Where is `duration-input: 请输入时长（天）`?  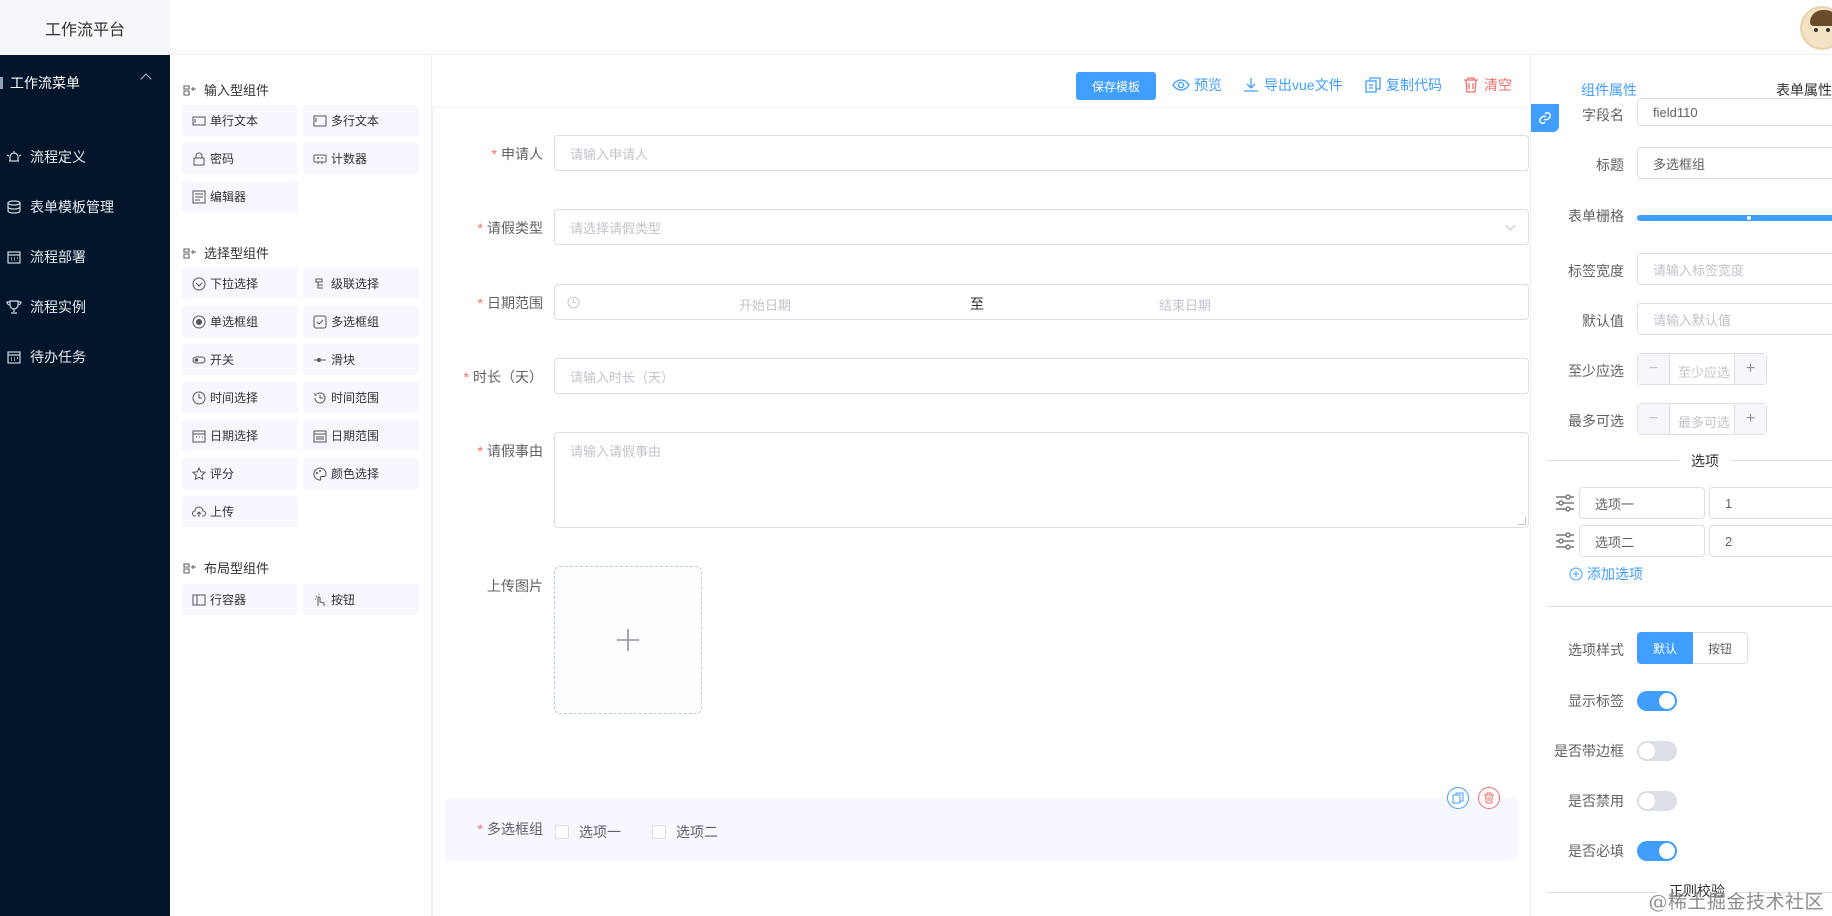 duration-input: 请输入时长（天） is located at coordinates (1041, 376).